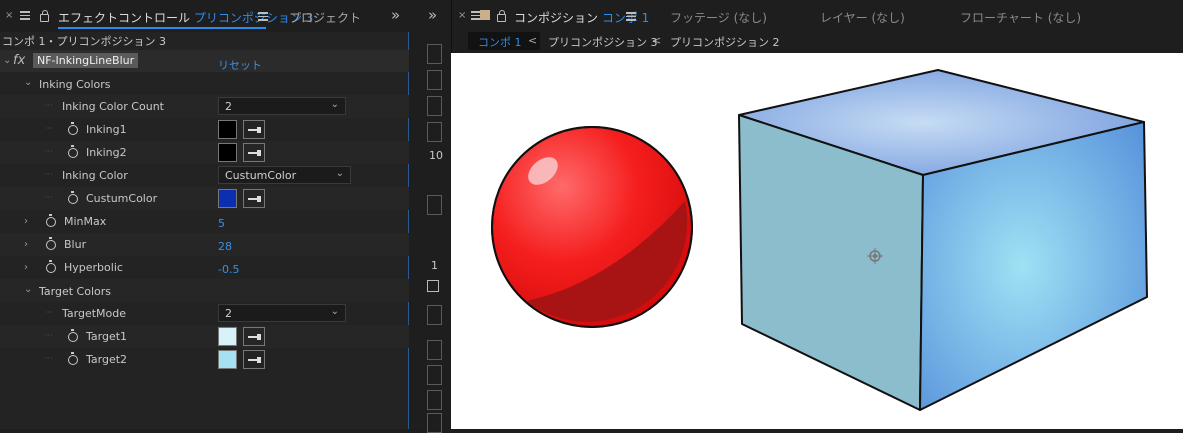 The width and height of the screenshot is (1183, 433). I want to click on strip-overflow-button: », so click(432, 15).